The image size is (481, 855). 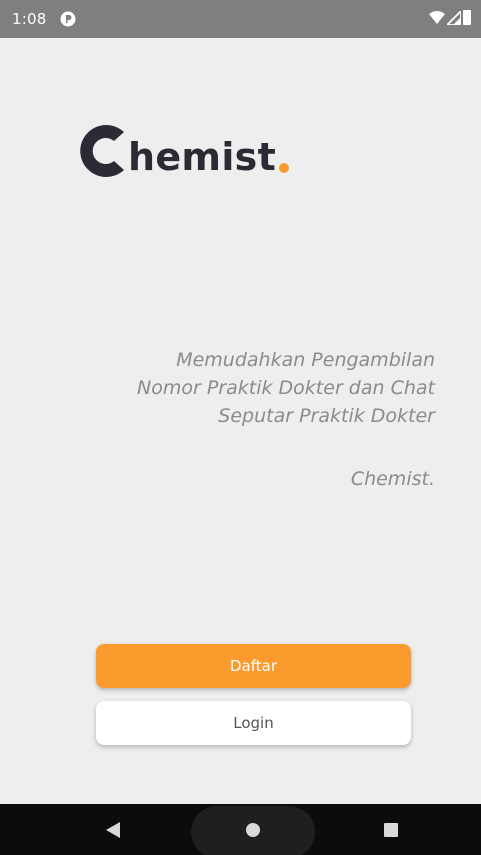 I want to click on tagline-signature: Chemist., so click(x=392, y=479).